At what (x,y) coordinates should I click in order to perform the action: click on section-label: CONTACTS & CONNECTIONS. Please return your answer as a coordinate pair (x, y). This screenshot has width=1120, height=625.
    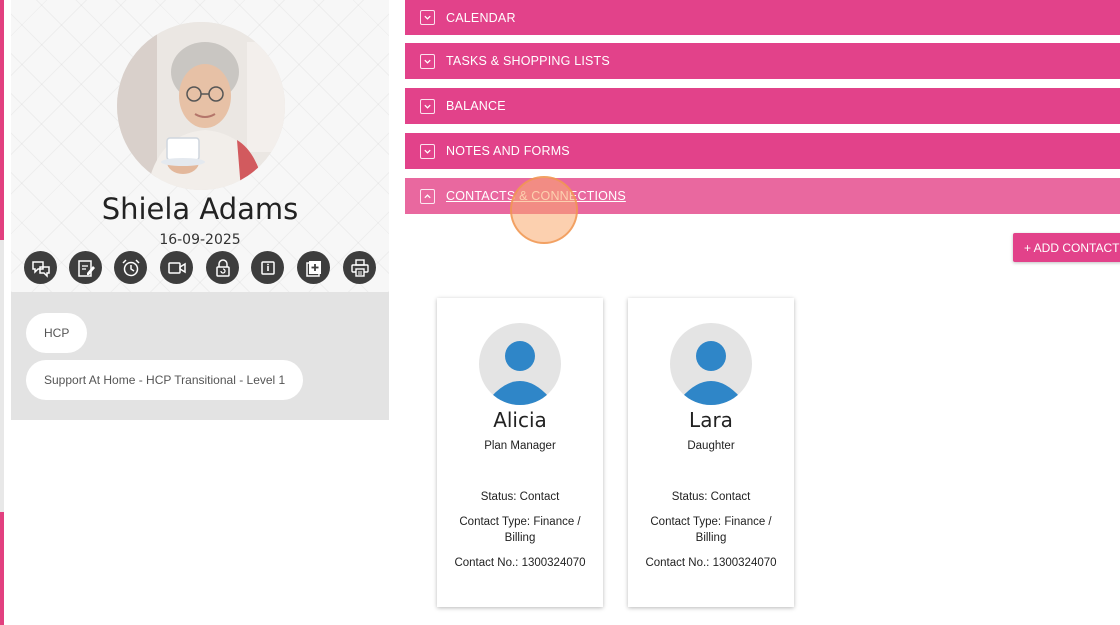
    Looking at the image, I should click on (536, 196).